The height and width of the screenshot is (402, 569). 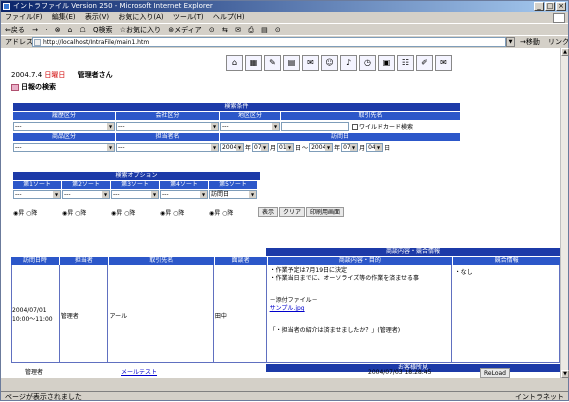 I want to click on calendar-icon: ▦, so click(x=253, y=63).